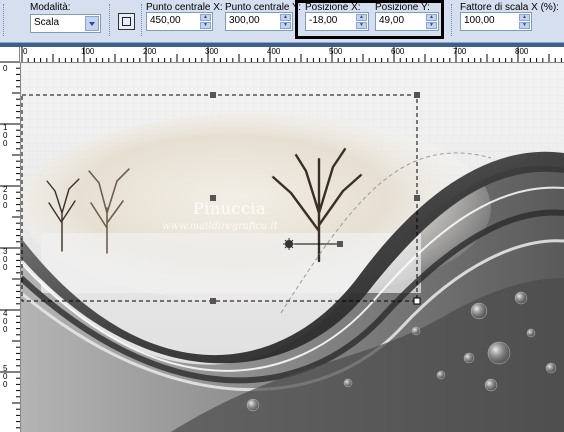 The image size is (564, 432). Describe the element at coordinates (88, 51) in the screenshot. I see `ruler-number: 100` at that location.